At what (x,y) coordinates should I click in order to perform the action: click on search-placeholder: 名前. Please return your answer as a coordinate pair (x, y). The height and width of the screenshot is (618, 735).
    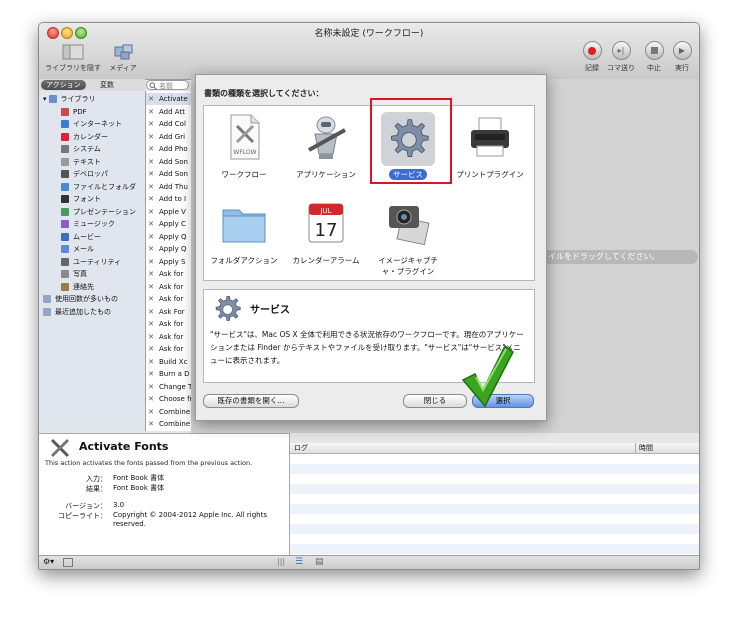
    Looking at the image, I should click on (166, 86).